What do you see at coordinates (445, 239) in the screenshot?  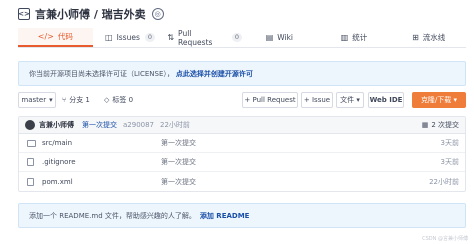 I see `watermark: CSDN @言兼小师傅` at bounding box center [445, 239].